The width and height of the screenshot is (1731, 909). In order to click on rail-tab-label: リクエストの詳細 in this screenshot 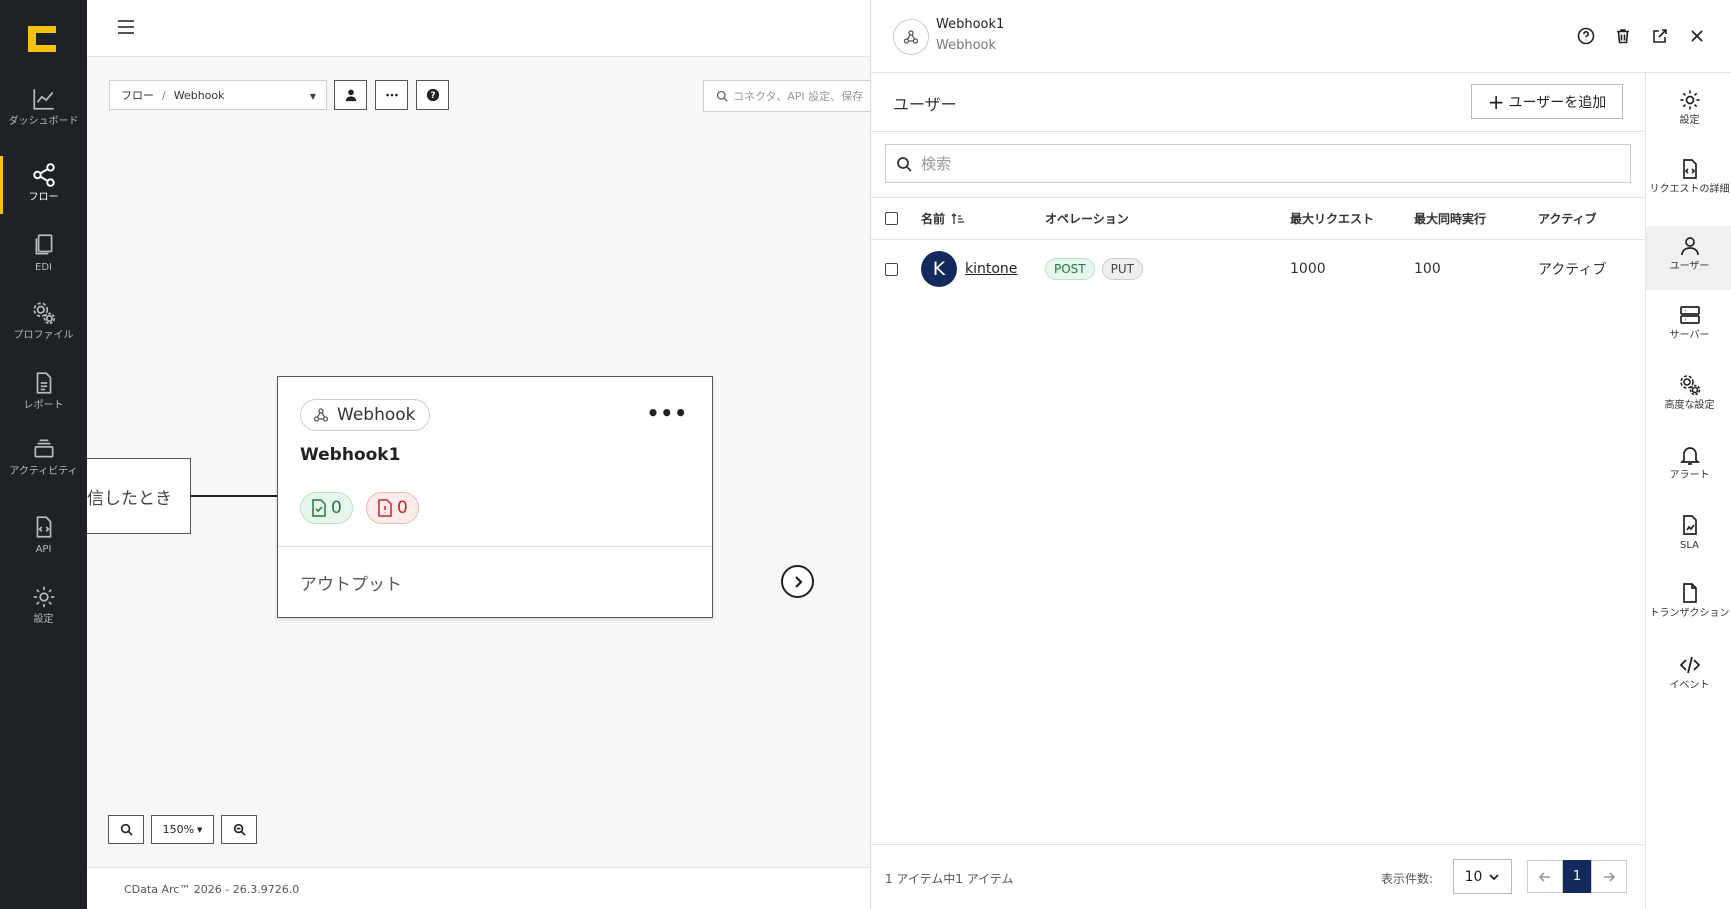, I will do `click(1689, 189)`.